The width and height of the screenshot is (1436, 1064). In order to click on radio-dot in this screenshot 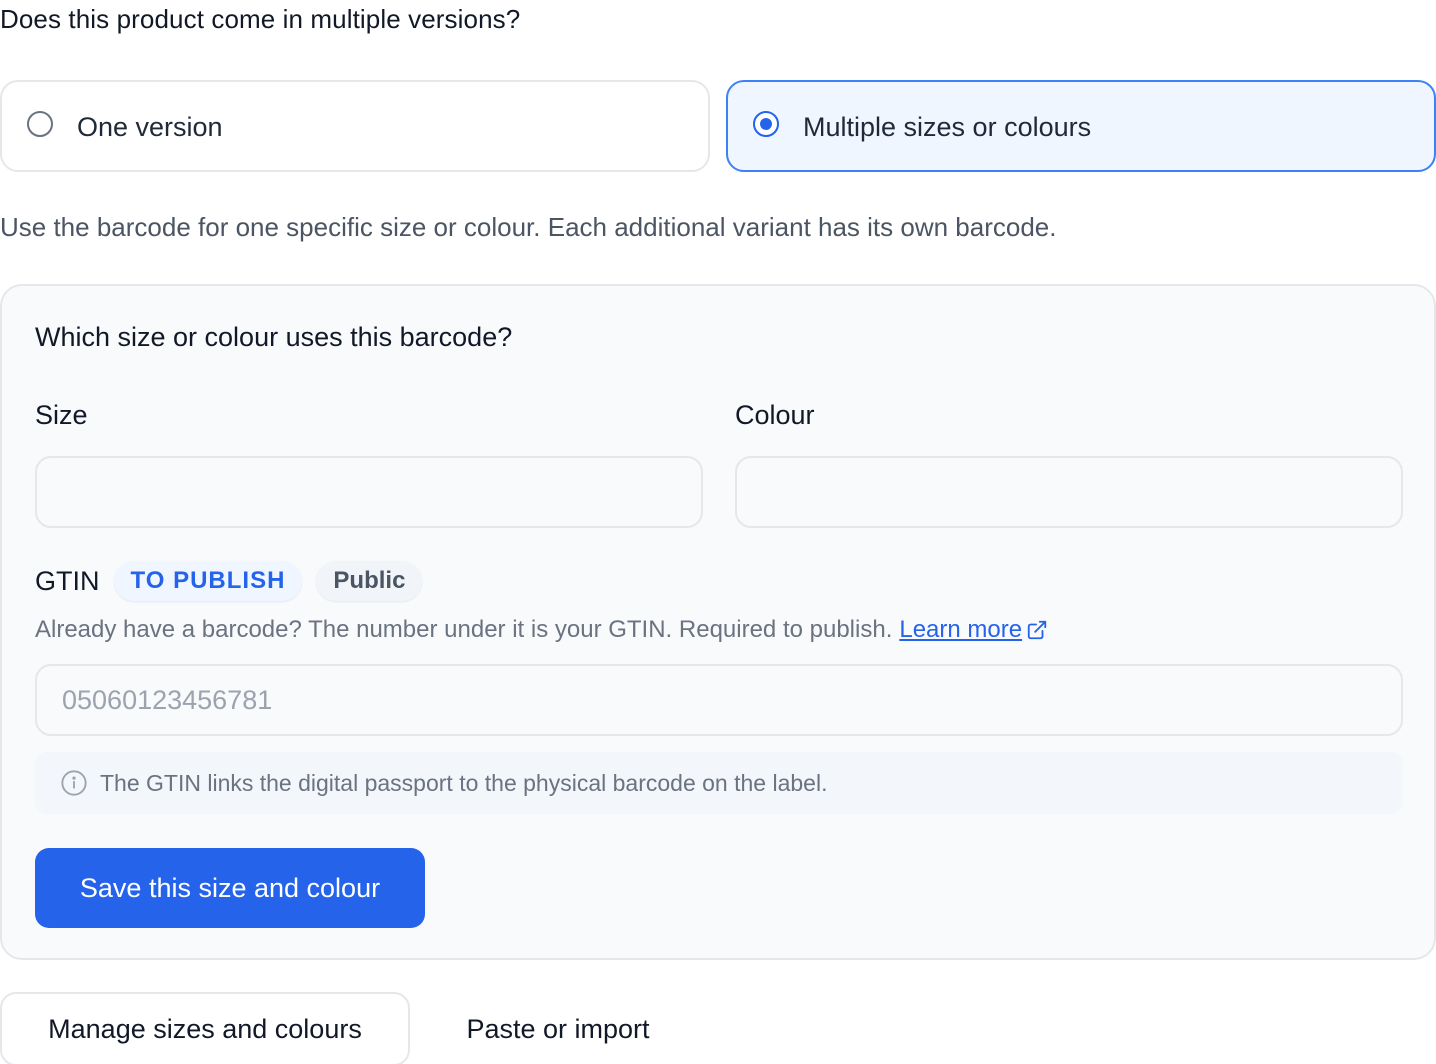, I will do `click(766, 124)`.